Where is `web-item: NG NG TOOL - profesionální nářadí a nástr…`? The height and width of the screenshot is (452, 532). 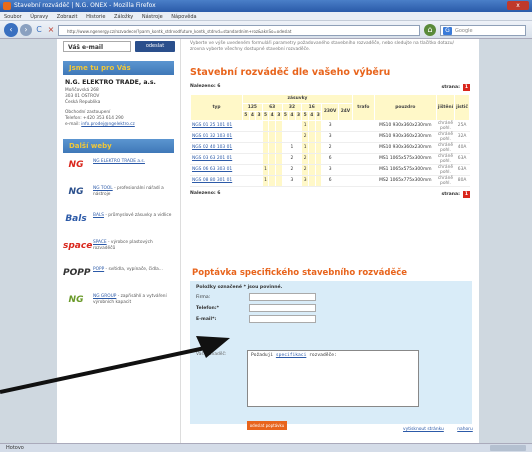
web-item: NG NG TOOL - profesionální nářadí a nástr… is located at coordinates (118, 195).